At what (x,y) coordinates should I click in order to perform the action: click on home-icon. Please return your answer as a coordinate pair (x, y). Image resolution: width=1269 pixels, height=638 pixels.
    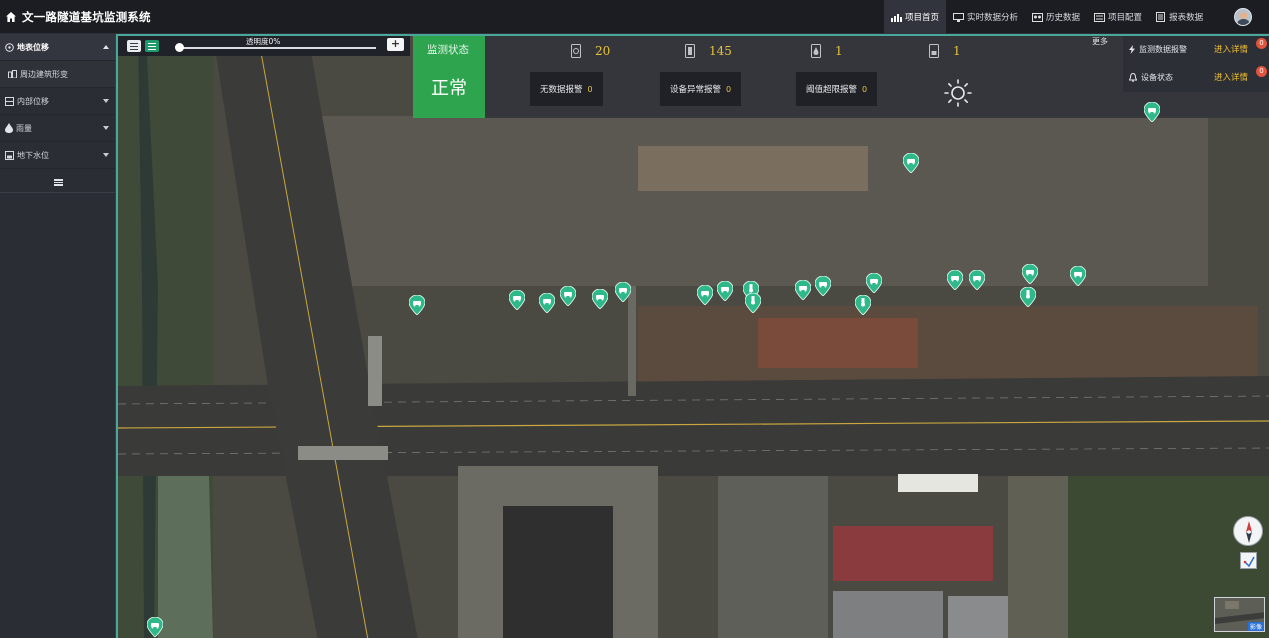
    Looking at the image, I should click on (11, 17).